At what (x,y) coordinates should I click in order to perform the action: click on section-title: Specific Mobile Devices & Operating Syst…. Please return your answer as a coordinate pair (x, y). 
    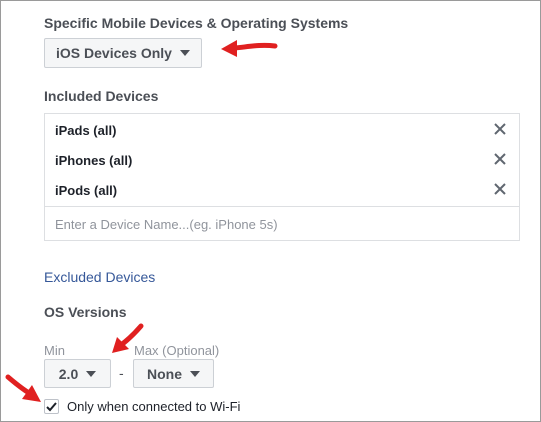
    Looking at the image, I should click on (196, 23).